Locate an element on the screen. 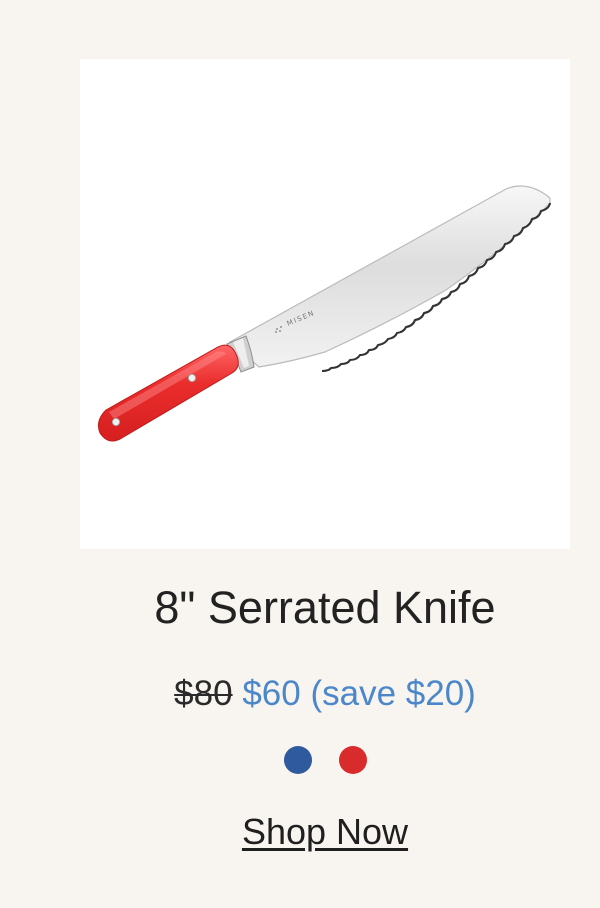 The image size is (600, 908). shop-now-link: Shop Now is located at coordinates (325, 831).